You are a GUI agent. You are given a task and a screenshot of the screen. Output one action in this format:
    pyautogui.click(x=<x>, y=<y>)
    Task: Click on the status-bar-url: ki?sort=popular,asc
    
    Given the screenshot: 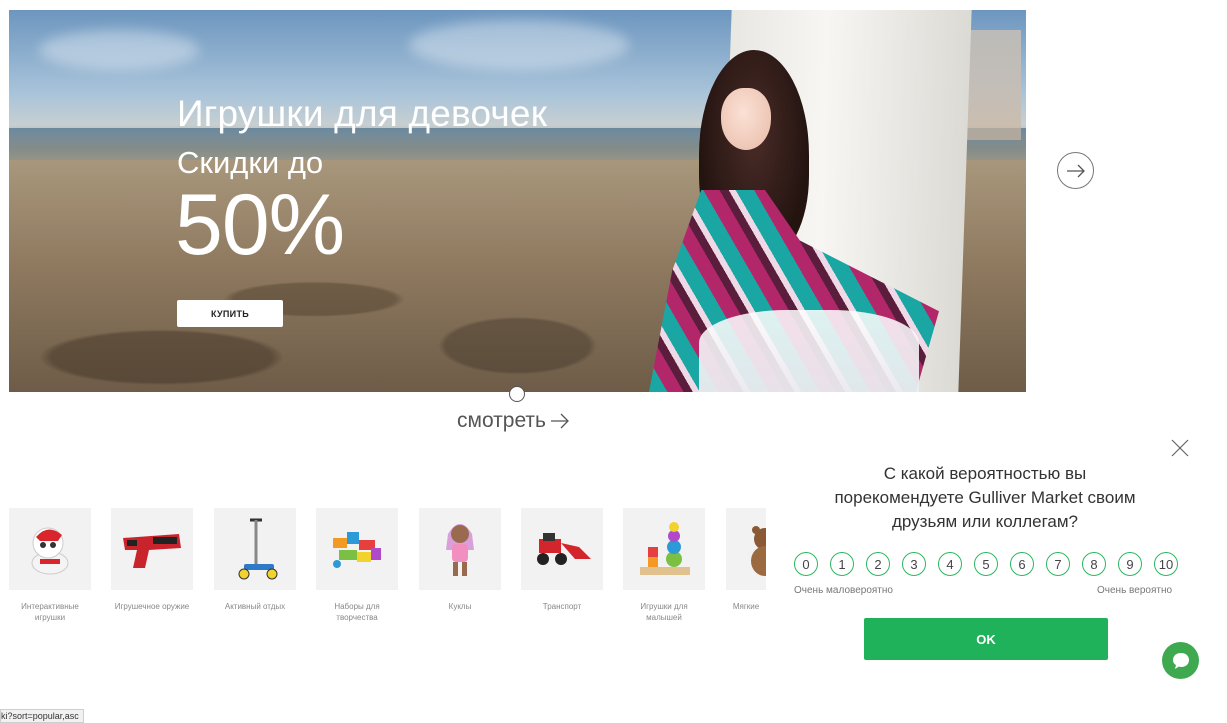 What is the action you would take?
    pyautogui.click(x=42, y=716)
    